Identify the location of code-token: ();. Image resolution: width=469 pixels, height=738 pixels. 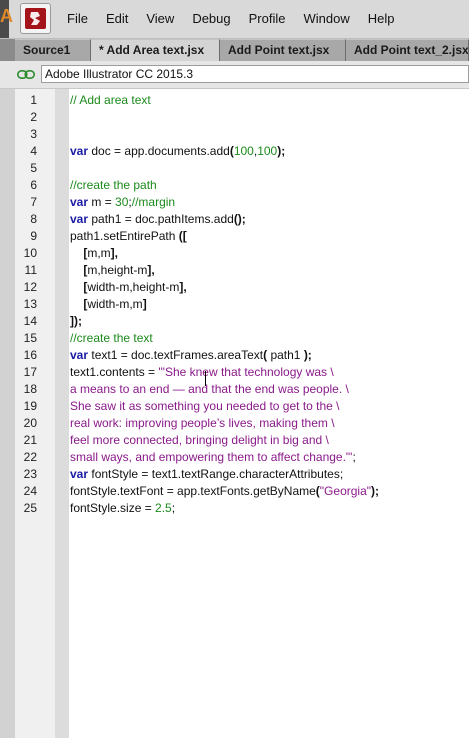
(239, 219).